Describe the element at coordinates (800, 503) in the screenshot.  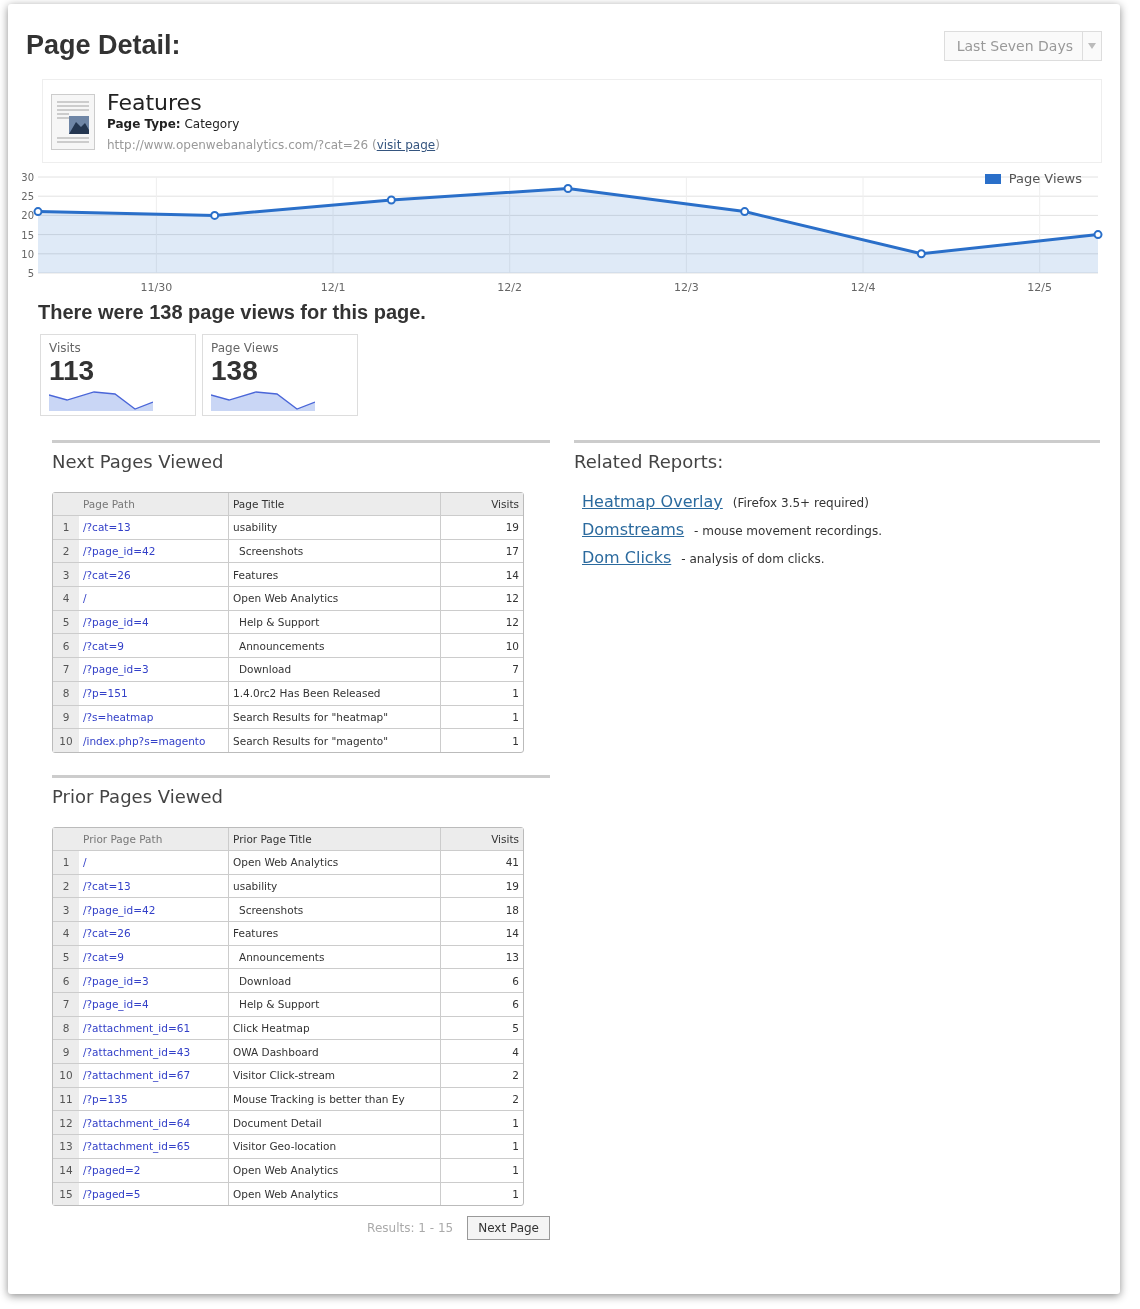
I see `report-note: (Firefox 3.5+ required)` at that location.